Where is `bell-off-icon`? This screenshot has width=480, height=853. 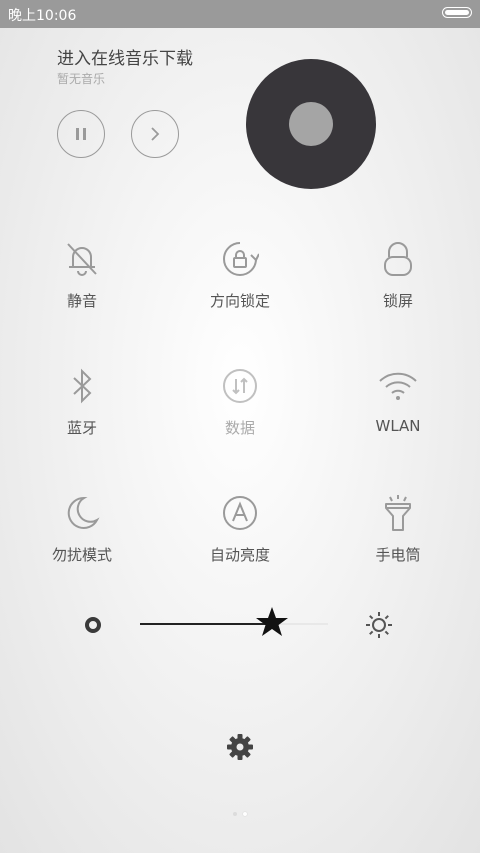 bell-off-icon is located at coordinates (82, 259).